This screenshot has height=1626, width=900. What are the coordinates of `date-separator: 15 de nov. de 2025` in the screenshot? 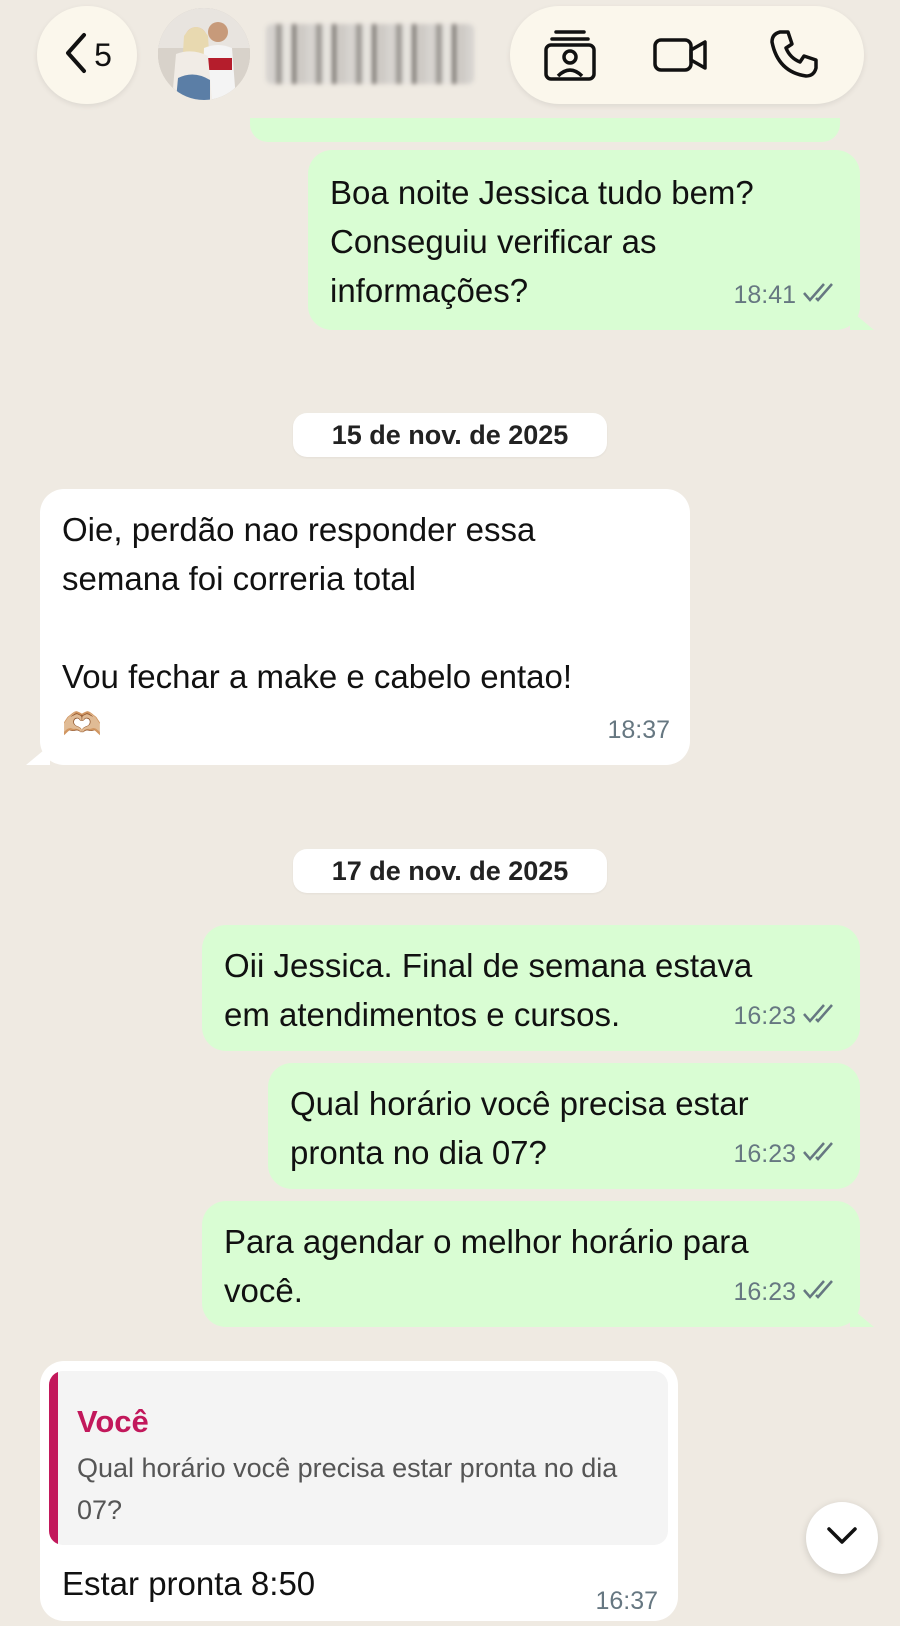 It's located at (450, 435).